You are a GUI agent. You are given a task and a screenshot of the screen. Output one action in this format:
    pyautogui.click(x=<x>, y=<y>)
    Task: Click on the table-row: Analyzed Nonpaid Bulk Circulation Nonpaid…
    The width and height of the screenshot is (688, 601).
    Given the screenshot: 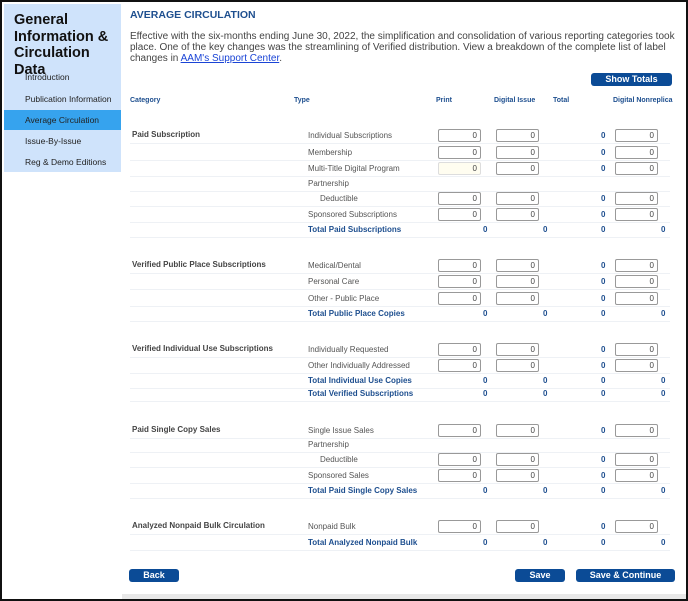 What is the action you would take?
    pyautogui.click(x=400, y=527)
    